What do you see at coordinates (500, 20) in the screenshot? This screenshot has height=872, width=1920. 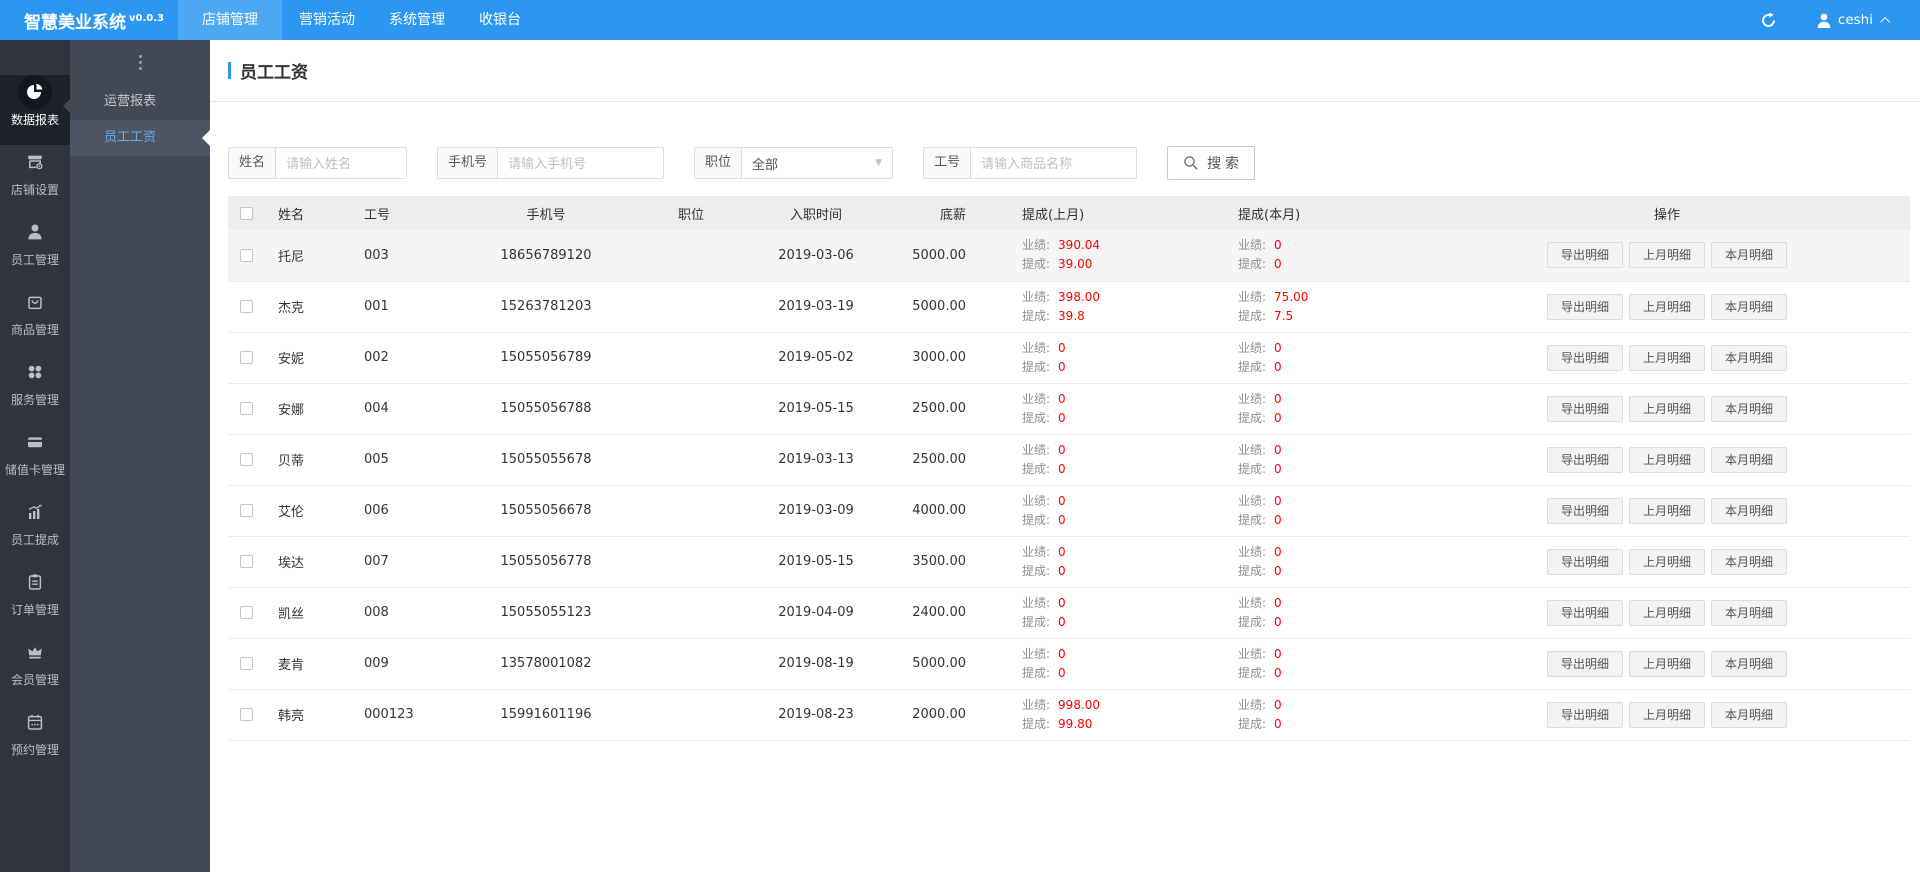 I see `top-nav-tab: 收银台` at bounding box center [500, 20].